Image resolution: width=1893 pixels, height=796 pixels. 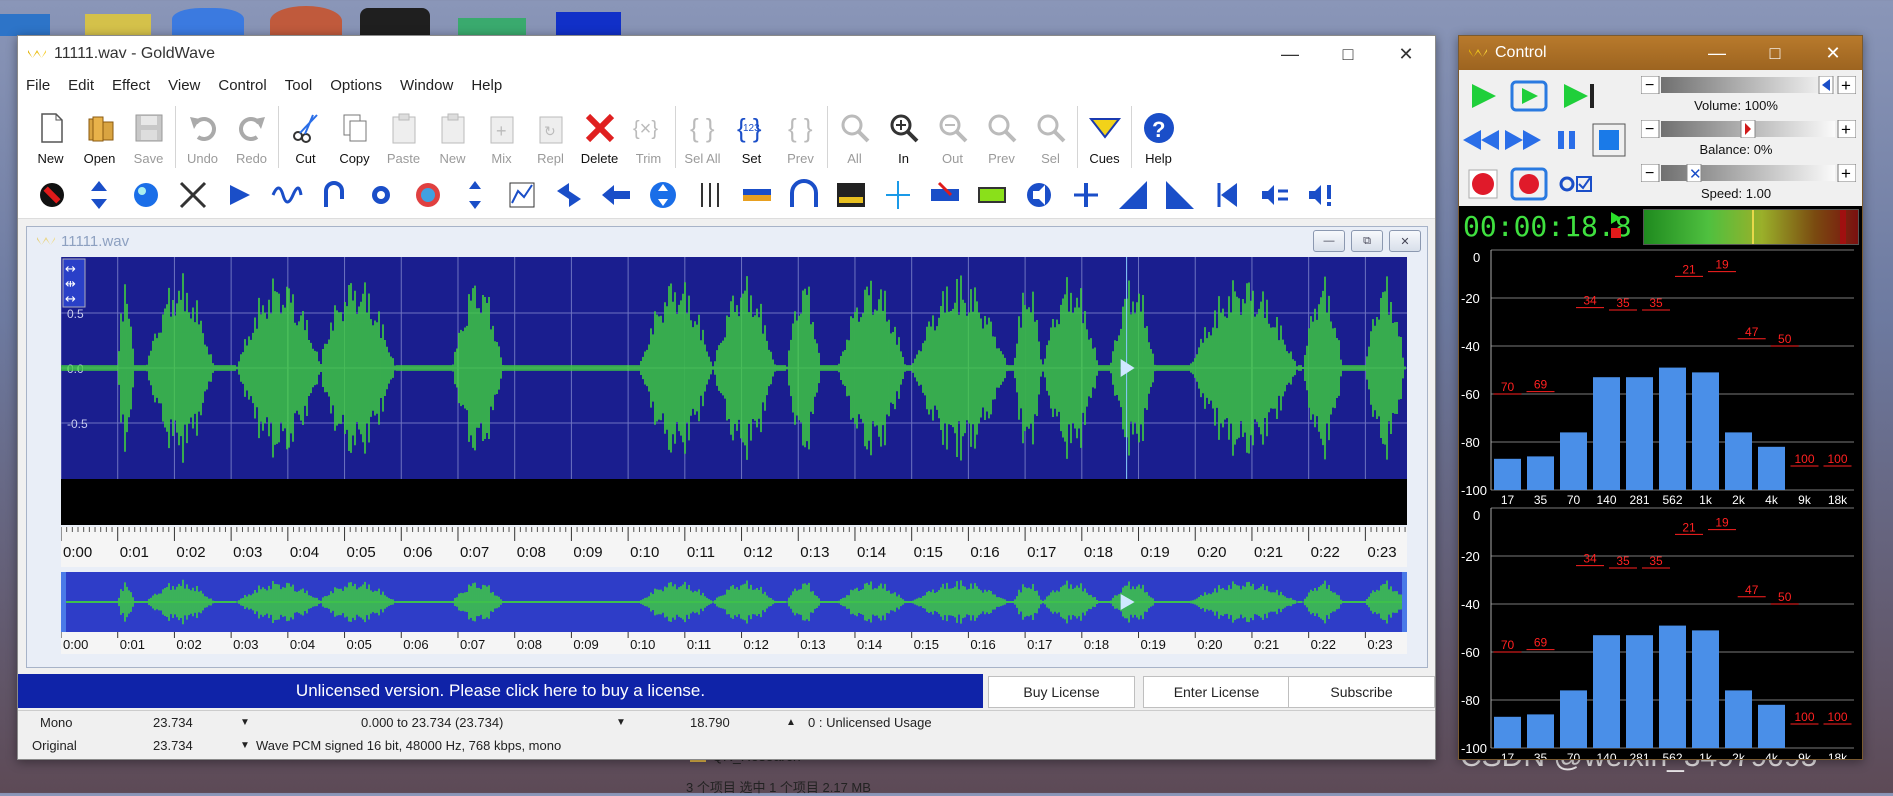 I want to click on toolbar-delete-button: Delete, so click(x=599, y=137).